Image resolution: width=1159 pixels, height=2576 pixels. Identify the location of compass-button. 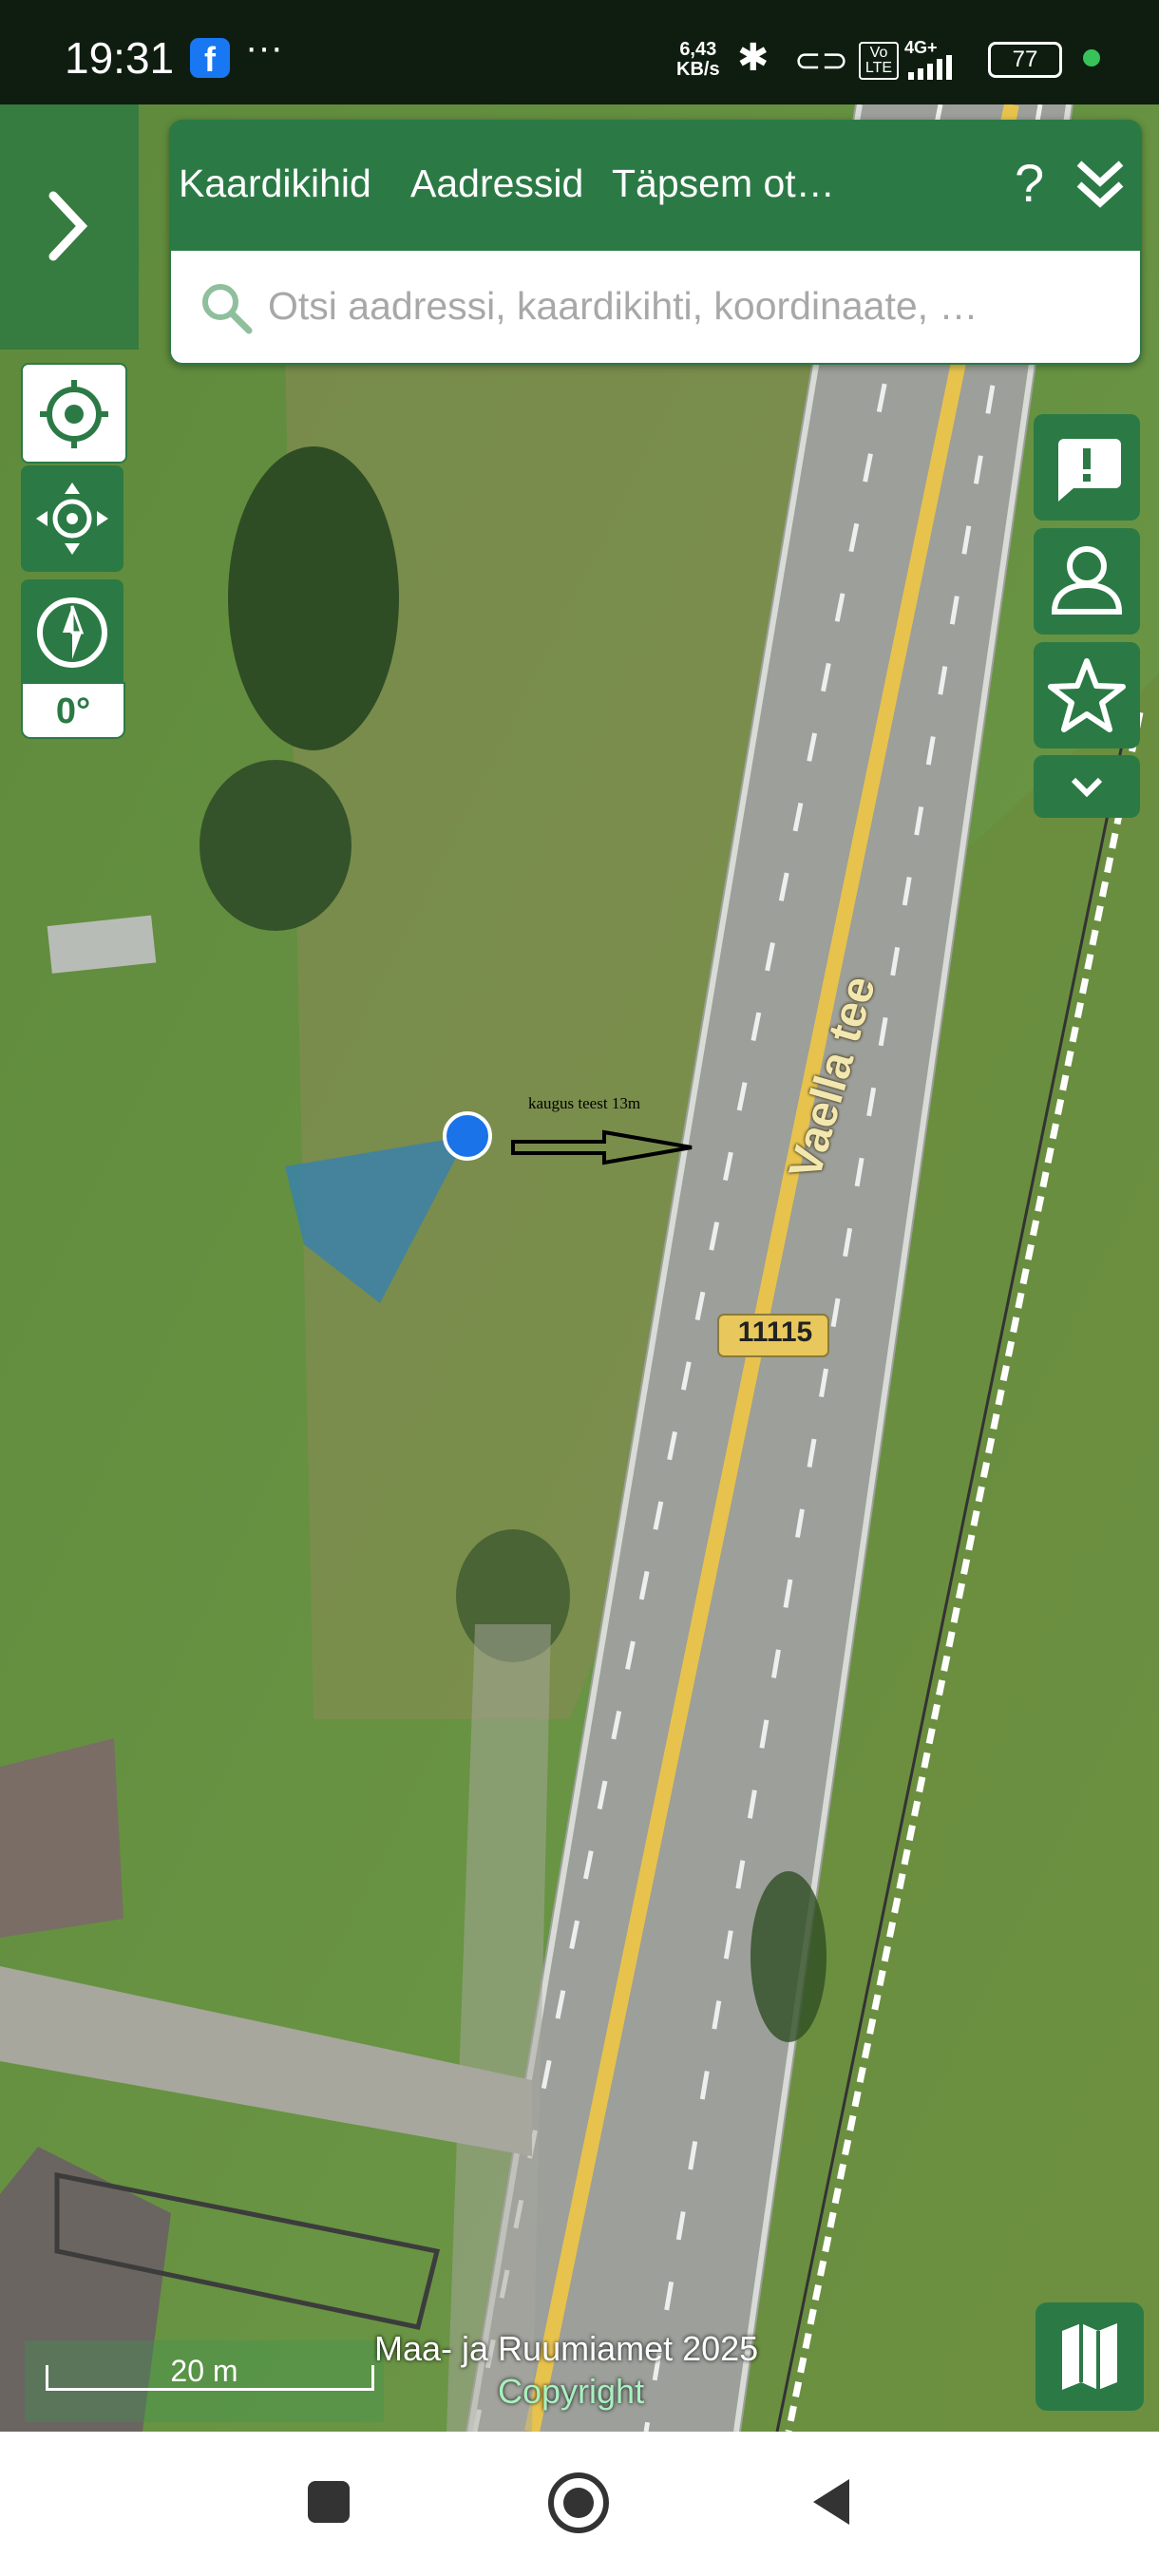
(72, 632).